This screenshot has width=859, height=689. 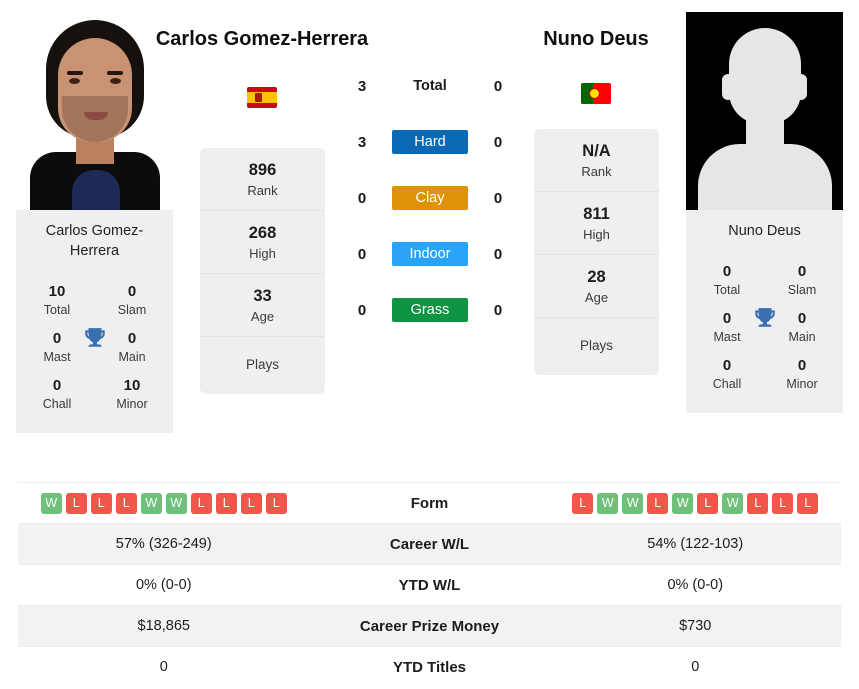 What do you see at coordinates (695, 667) in the screenshot?
I see `right-ytd-titles-value: 0` at bounding box center [695, 667].